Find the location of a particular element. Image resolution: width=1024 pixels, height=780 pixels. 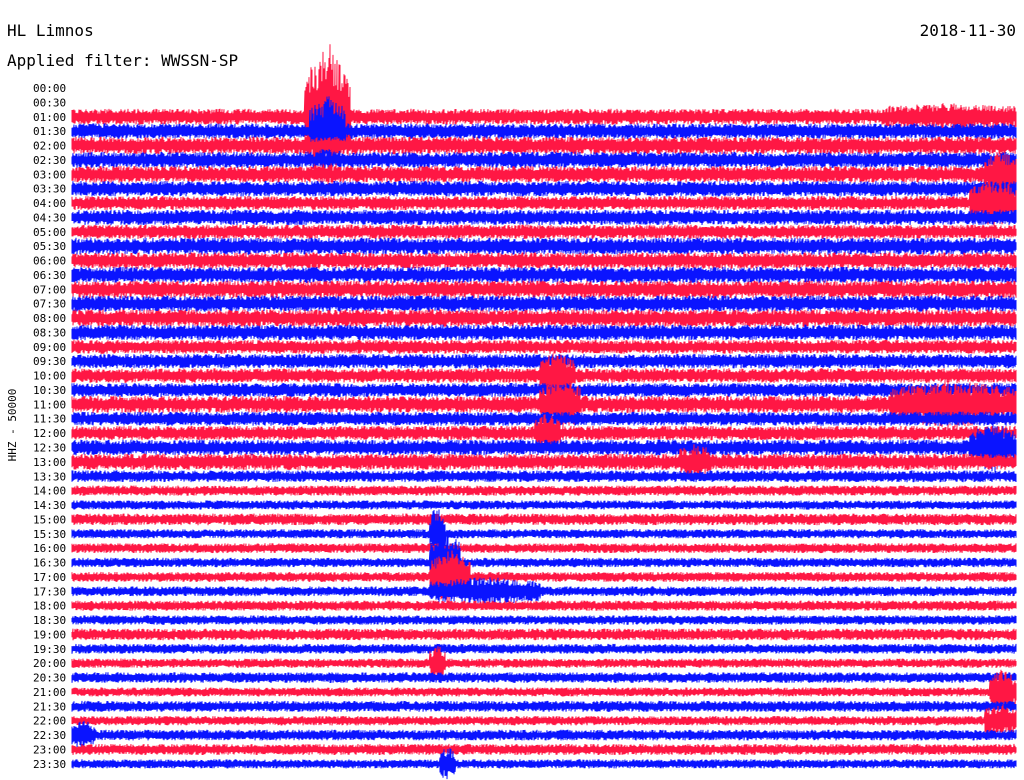

trace-2030 is located at coordinates (544, 677).